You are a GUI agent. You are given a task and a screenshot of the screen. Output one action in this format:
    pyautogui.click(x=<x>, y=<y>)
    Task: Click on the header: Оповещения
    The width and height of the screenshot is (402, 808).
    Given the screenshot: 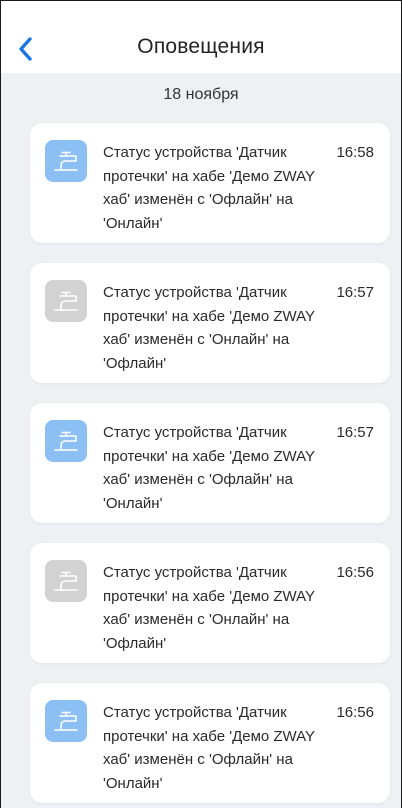 What is the action you would take?
    pyautogui.click(x=201, y=37)
    